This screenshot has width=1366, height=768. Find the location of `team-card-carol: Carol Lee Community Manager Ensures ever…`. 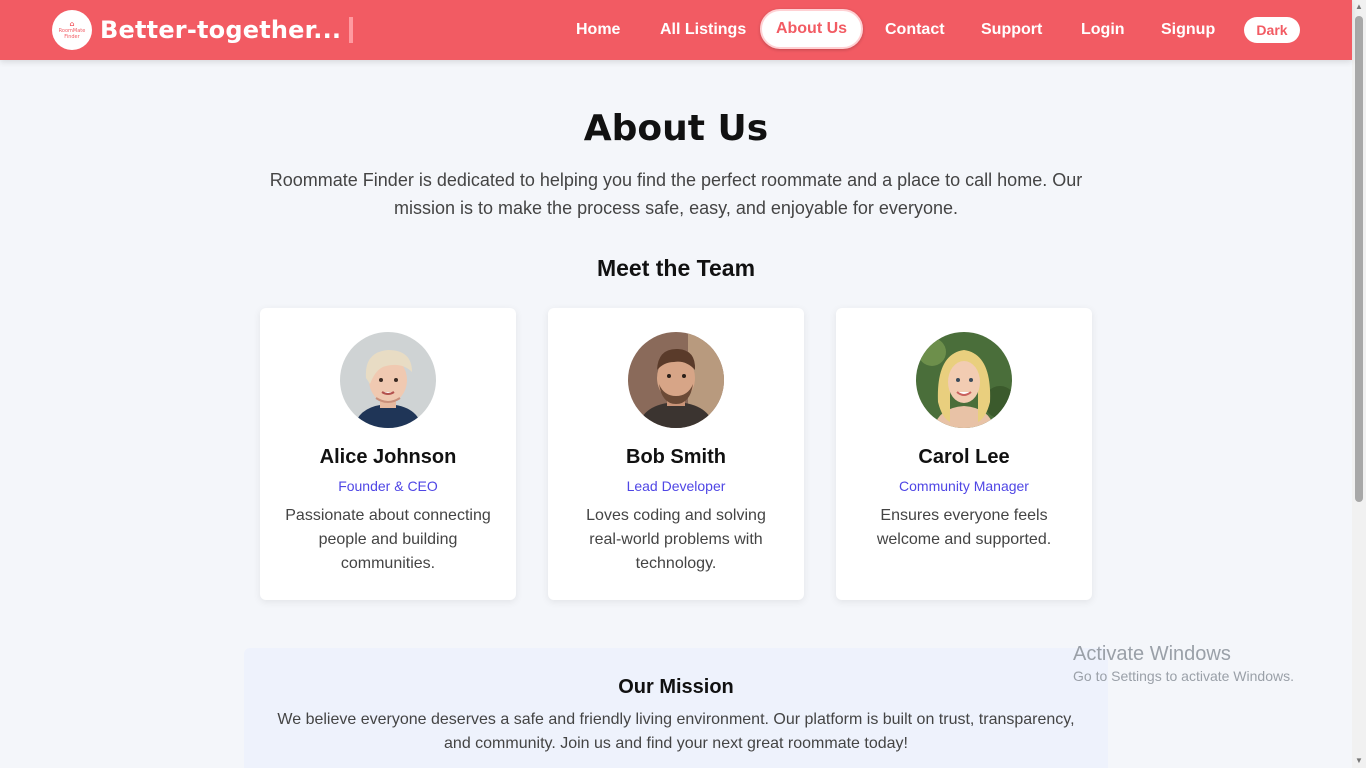

team-card-carol: Carol Lee Community Manager Ensures ever… is located at coordinates (964, 454).